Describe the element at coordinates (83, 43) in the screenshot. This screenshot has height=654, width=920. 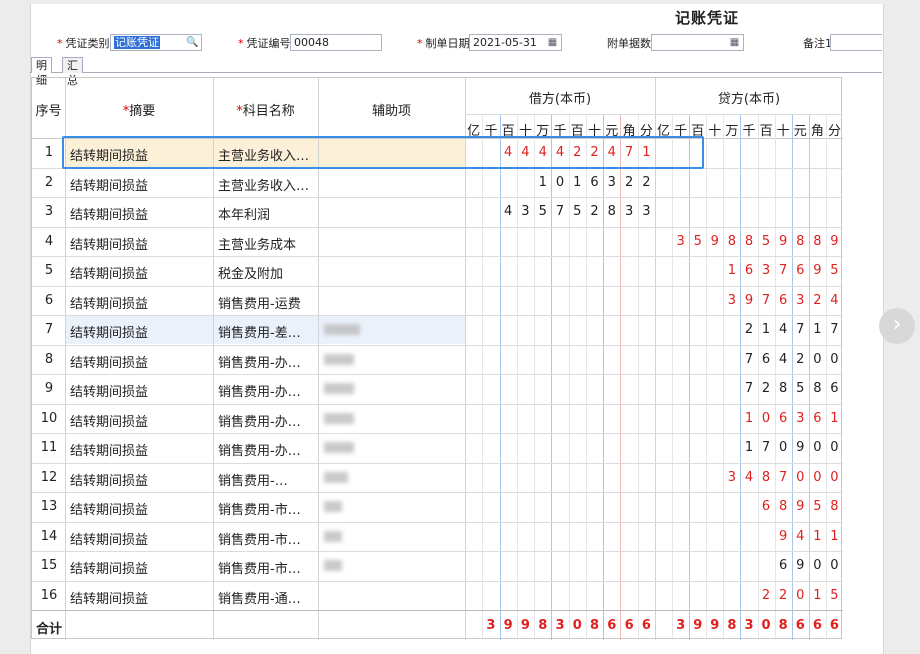
I see `voucher-type-label: * 凭证类别` at that location.